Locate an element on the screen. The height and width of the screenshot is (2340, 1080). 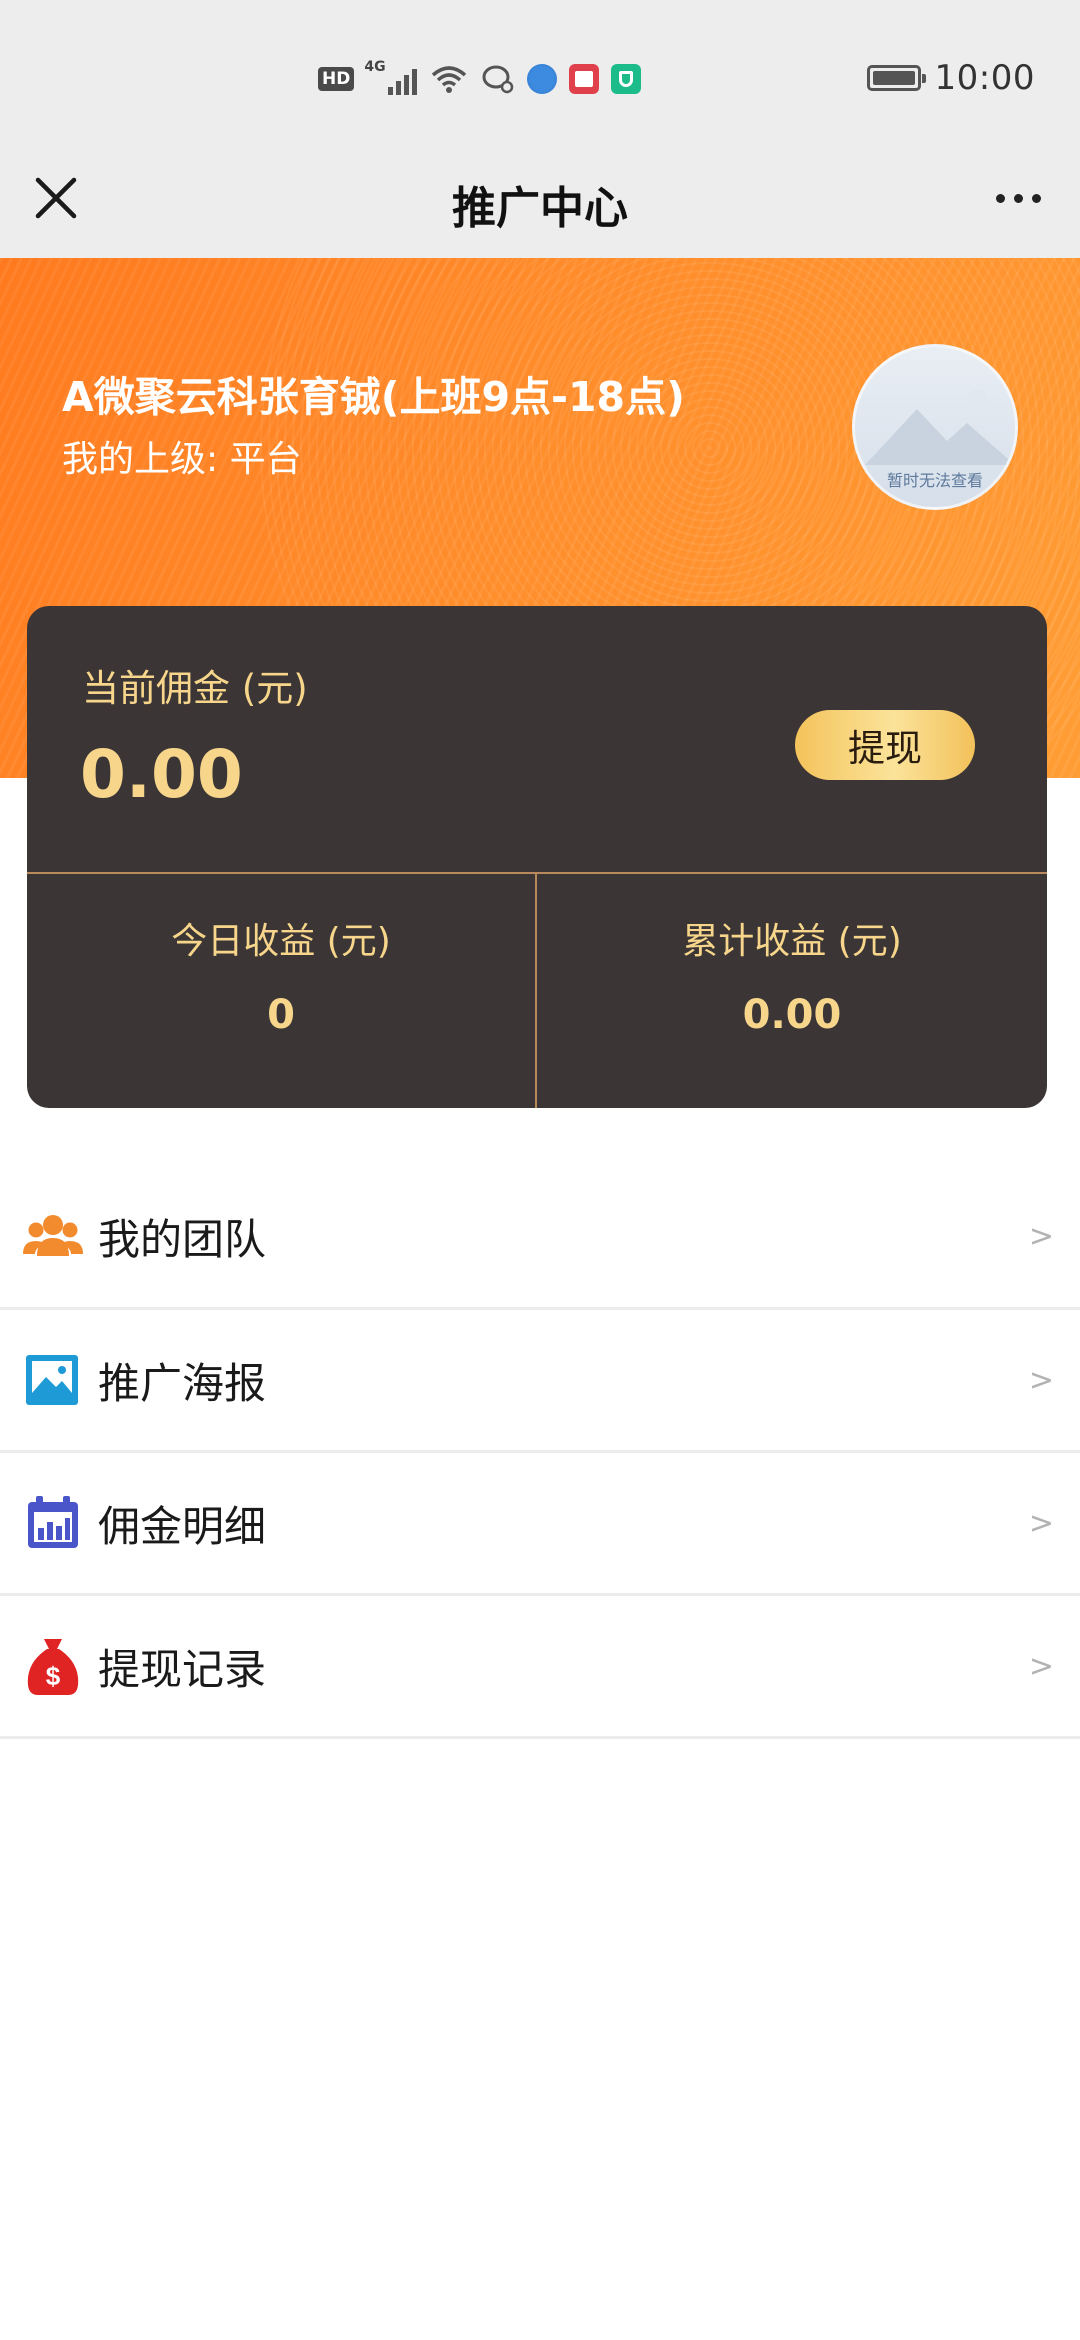
status-time: 10:00 is located at coordinates (984, 78).